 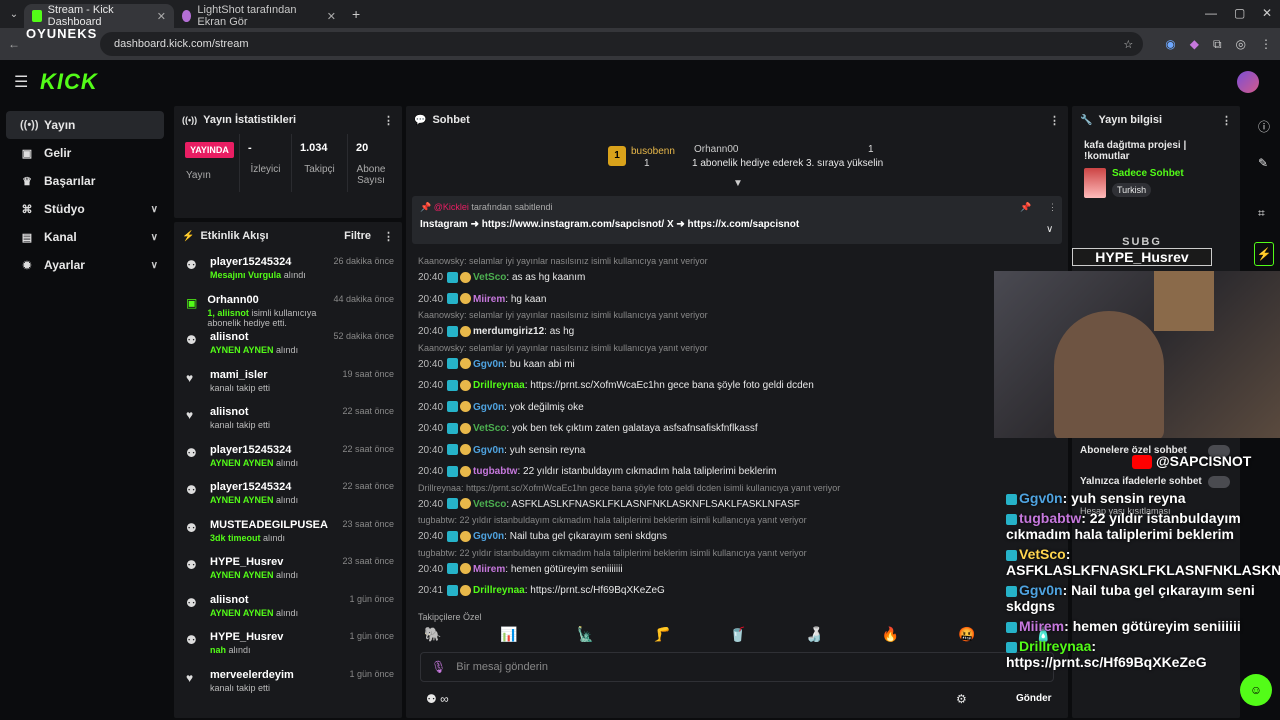 I want to click on chat-message: 20:40 VetSco: as as hg kaanım, so click(x=734, y=278).